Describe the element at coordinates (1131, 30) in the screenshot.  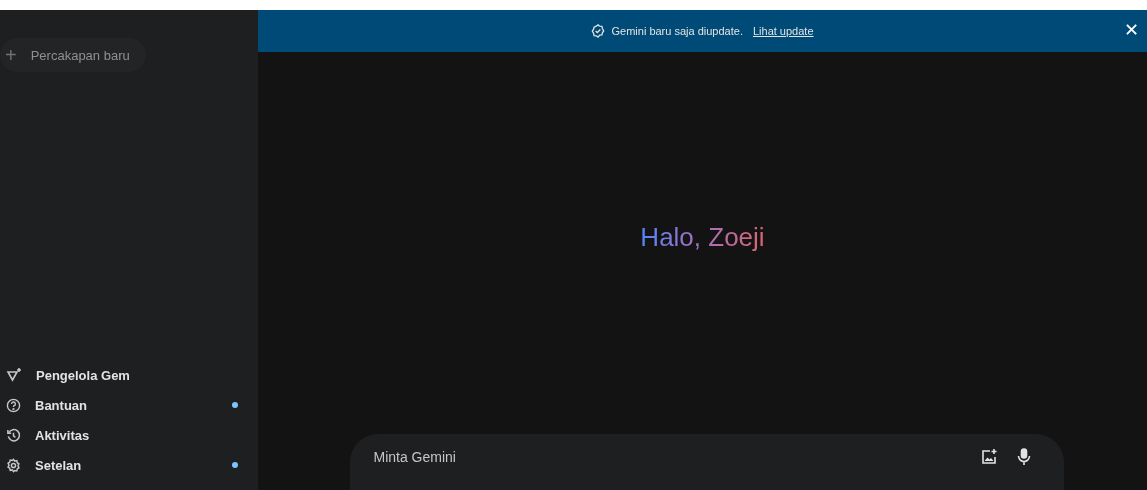
I see `close-button: ✕` at that location.